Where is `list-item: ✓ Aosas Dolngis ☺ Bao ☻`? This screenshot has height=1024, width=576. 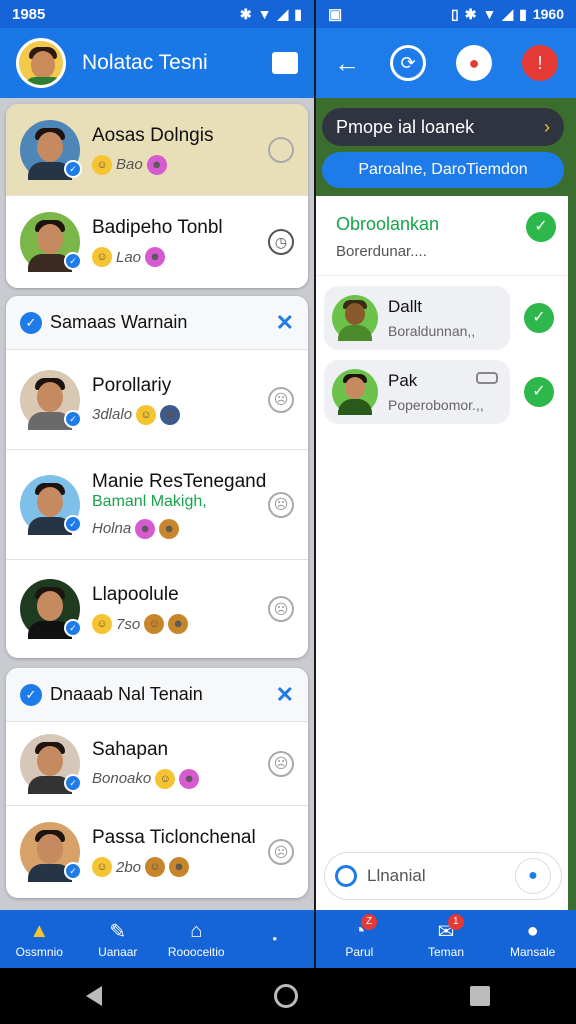
list-item: ✓ Aosas Dolngis ☺ Bao ☻ is located at coordinates (157, 150).